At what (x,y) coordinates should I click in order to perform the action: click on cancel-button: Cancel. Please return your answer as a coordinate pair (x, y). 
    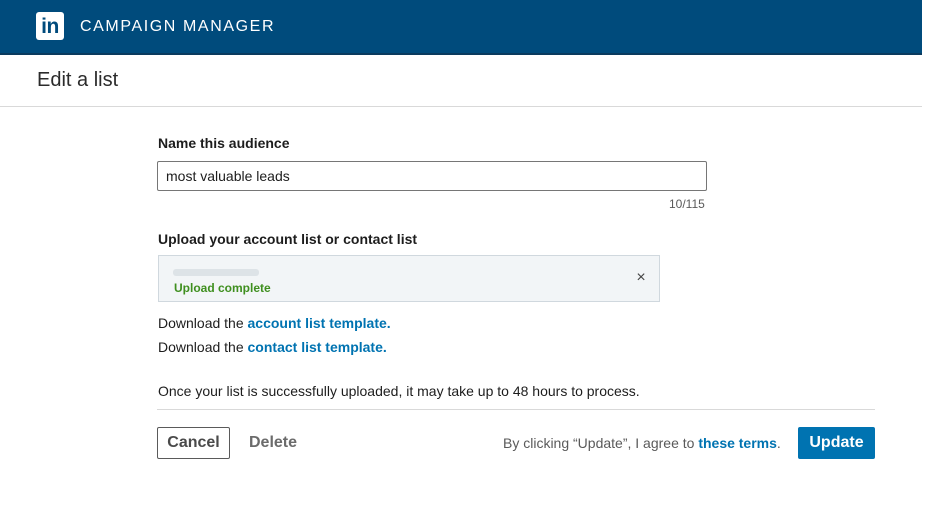
    Looking at the image, I should click on (193, 443).